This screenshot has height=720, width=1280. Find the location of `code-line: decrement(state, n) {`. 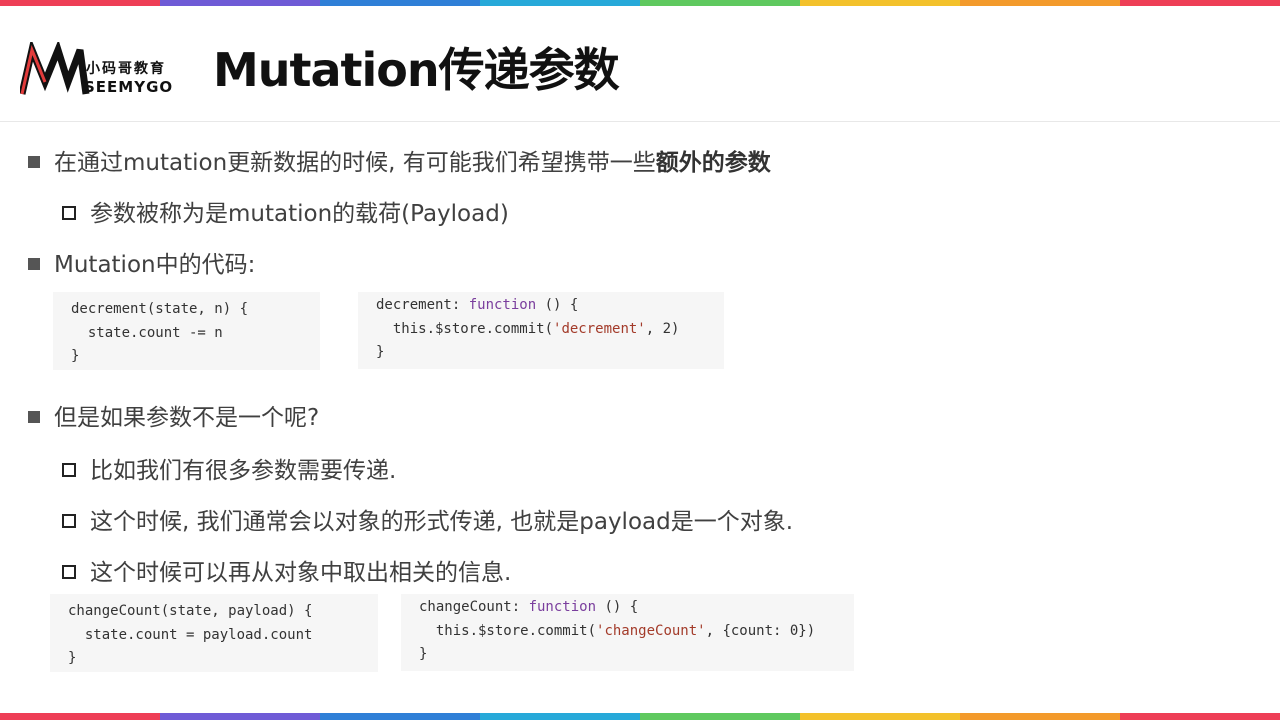

code-line: decrement(state, n) { is located at coordinates (160, 309).